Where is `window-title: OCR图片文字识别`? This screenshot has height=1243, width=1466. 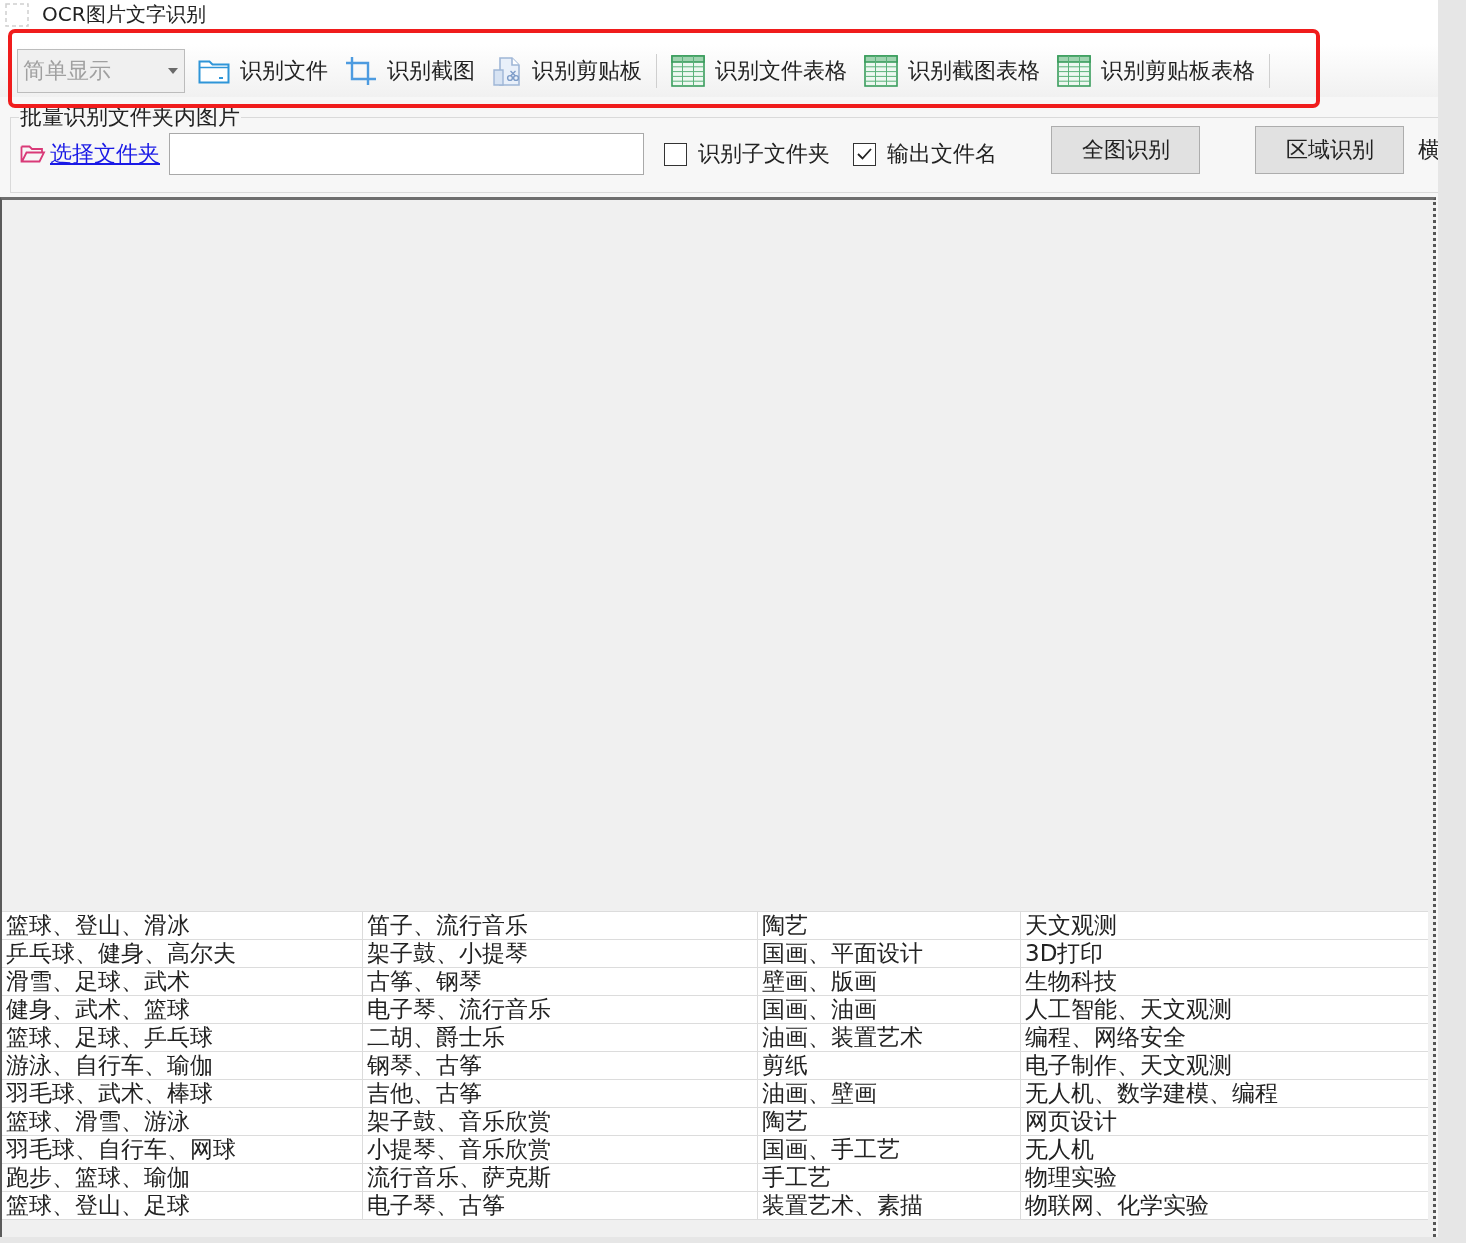
window-title: OCR图片文字识别 is located at coordinates (124, 14).